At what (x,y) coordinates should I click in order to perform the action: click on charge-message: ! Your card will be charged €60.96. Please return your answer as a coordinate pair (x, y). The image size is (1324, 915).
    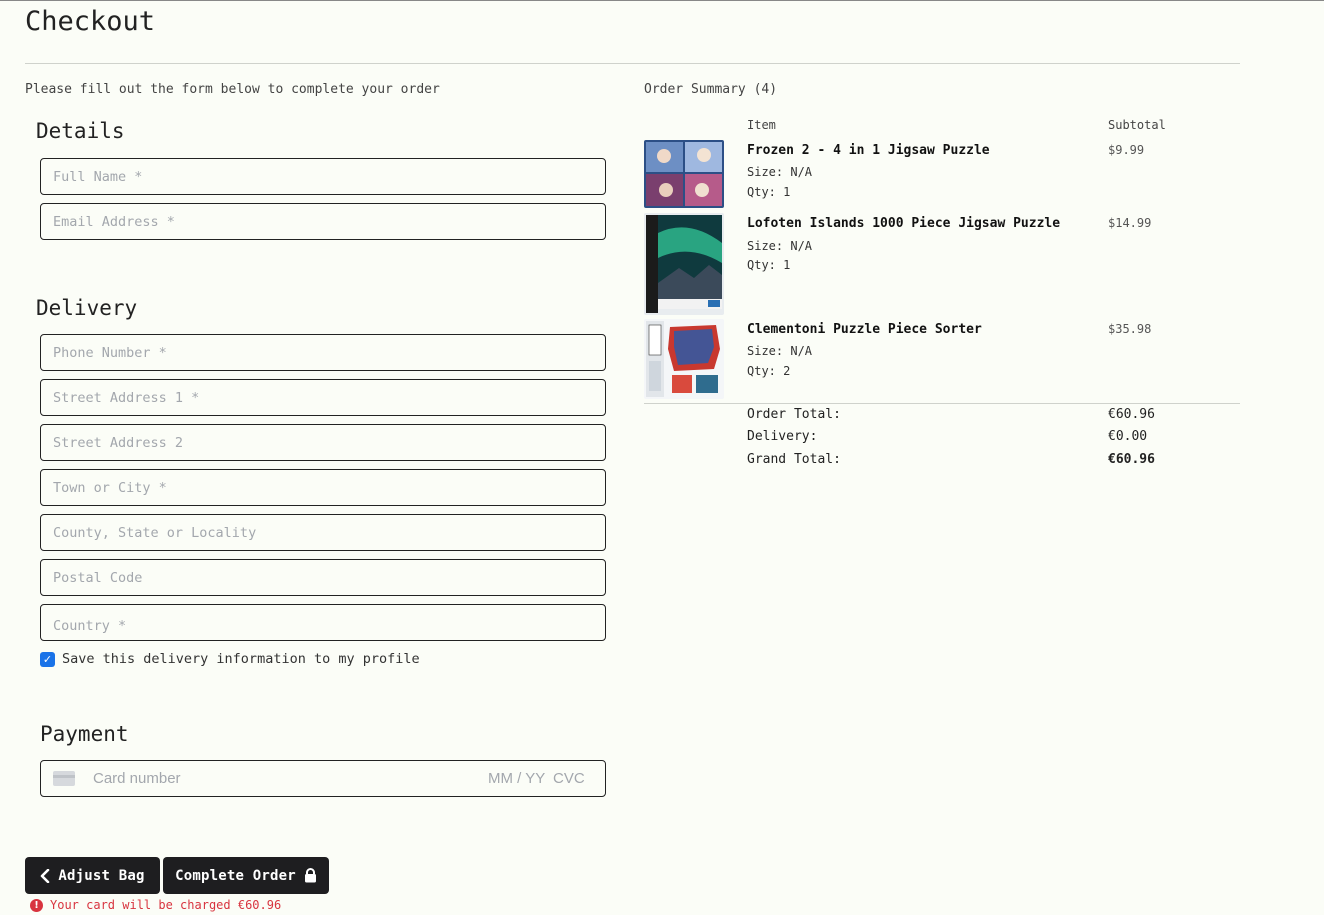
    Looking at the image, I should click on (155, 905).